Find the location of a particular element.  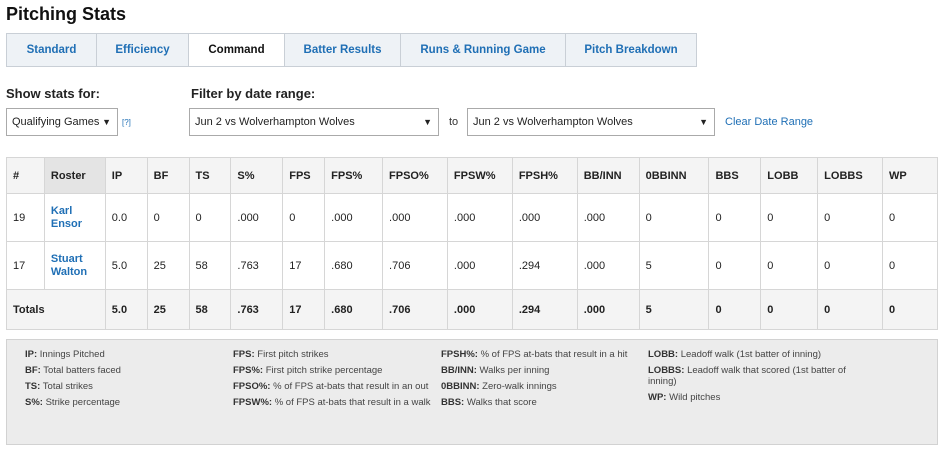

legend-item: FPS: First pitch strikes is located at coordinates (281, 354).